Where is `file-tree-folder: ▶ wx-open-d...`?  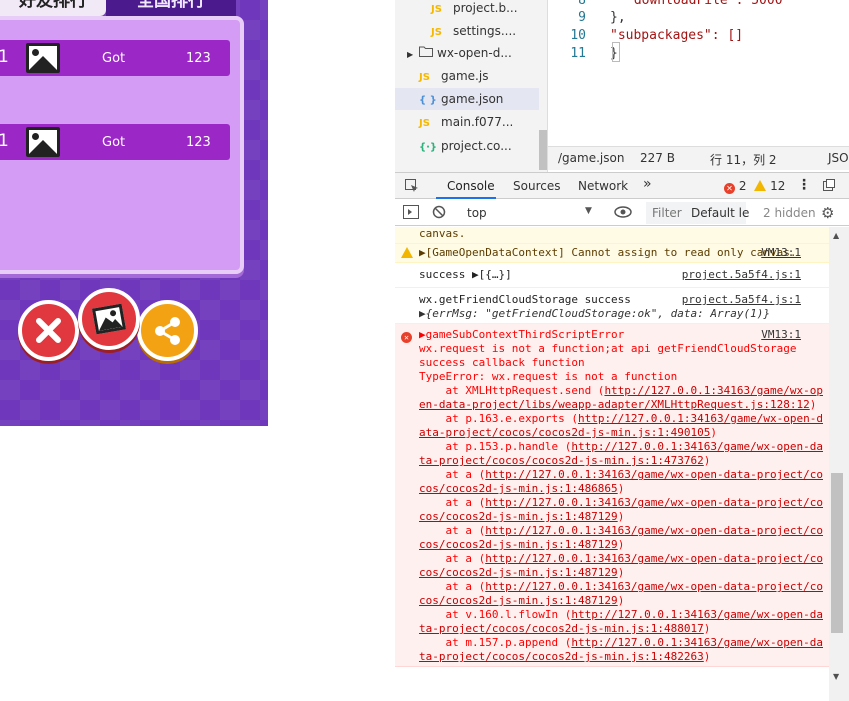
file-tree-folder: ▶ wx-open-d... is located at coordinates (467, 53).